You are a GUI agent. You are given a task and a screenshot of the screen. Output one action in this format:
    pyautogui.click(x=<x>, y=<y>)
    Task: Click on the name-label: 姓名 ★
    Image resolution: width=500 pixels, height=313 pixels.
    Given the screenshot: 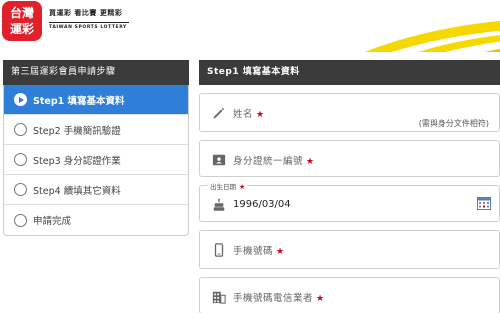 What is the action you would take?
    pyautogui.click(x=249, y=114)
    